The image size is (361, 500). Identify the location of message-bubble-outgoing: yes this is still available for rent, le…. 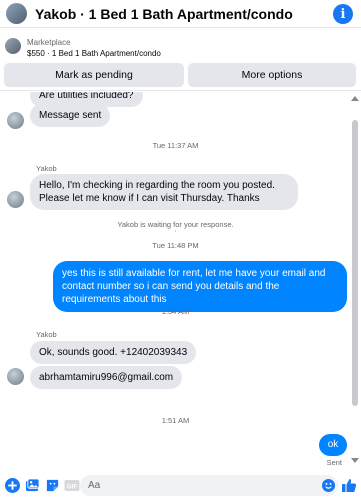
(200, 286).